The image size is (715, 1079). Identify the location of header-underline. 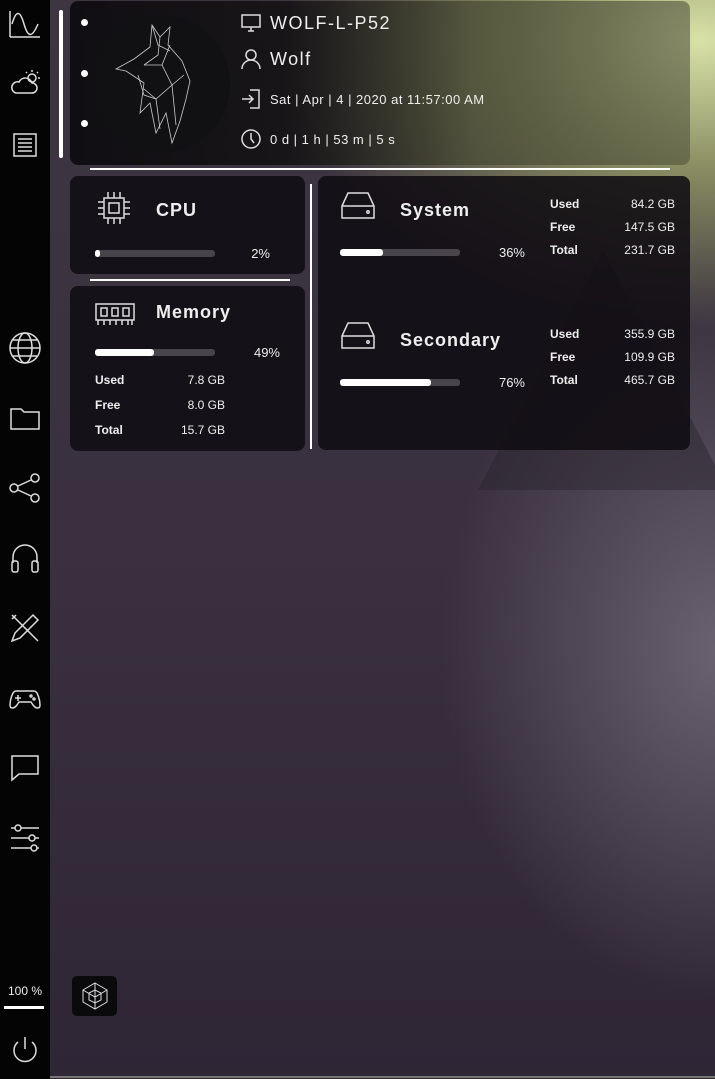
(380, 169).